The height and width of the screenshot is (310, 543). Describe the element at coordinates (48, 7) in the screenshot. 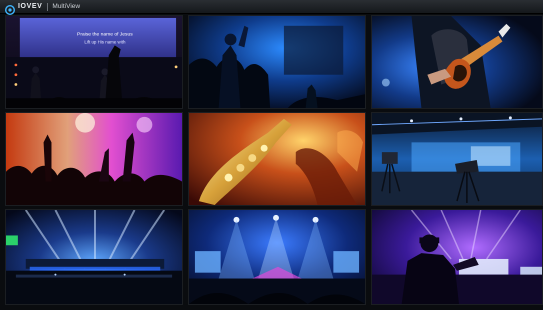

I see `title-separator` at that location.